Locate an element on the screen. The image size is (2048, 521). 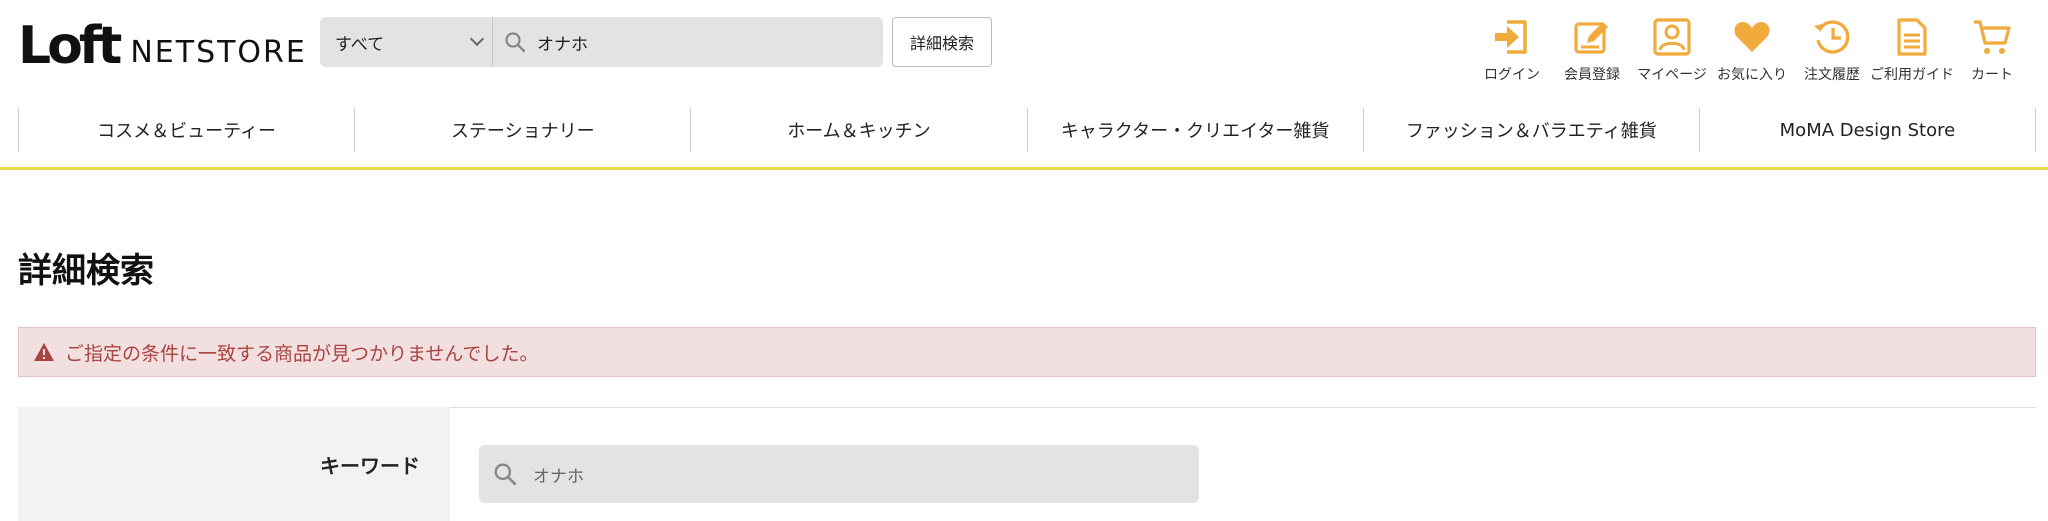
mypage-icon is located at coordinates (1672, 37).